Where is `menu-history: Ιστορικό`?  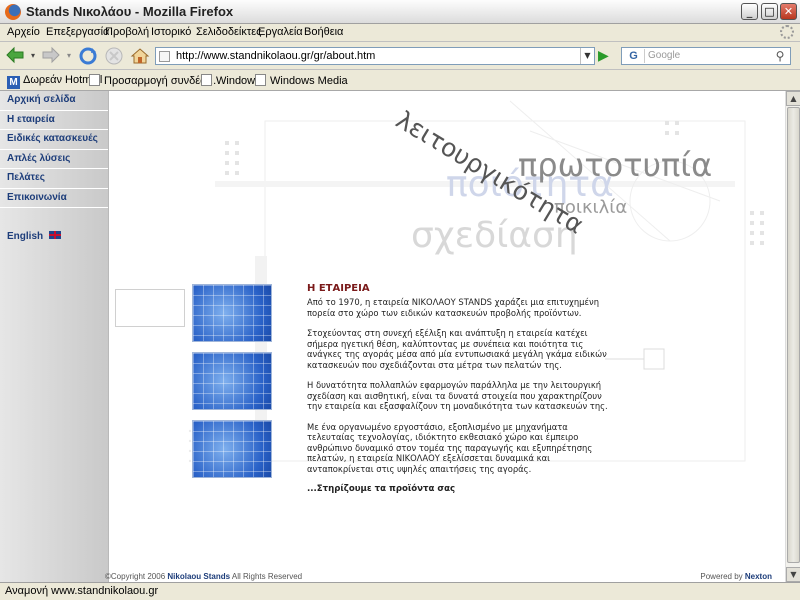
menu-history: Ιστορικό is located at coordinates (171, 32).